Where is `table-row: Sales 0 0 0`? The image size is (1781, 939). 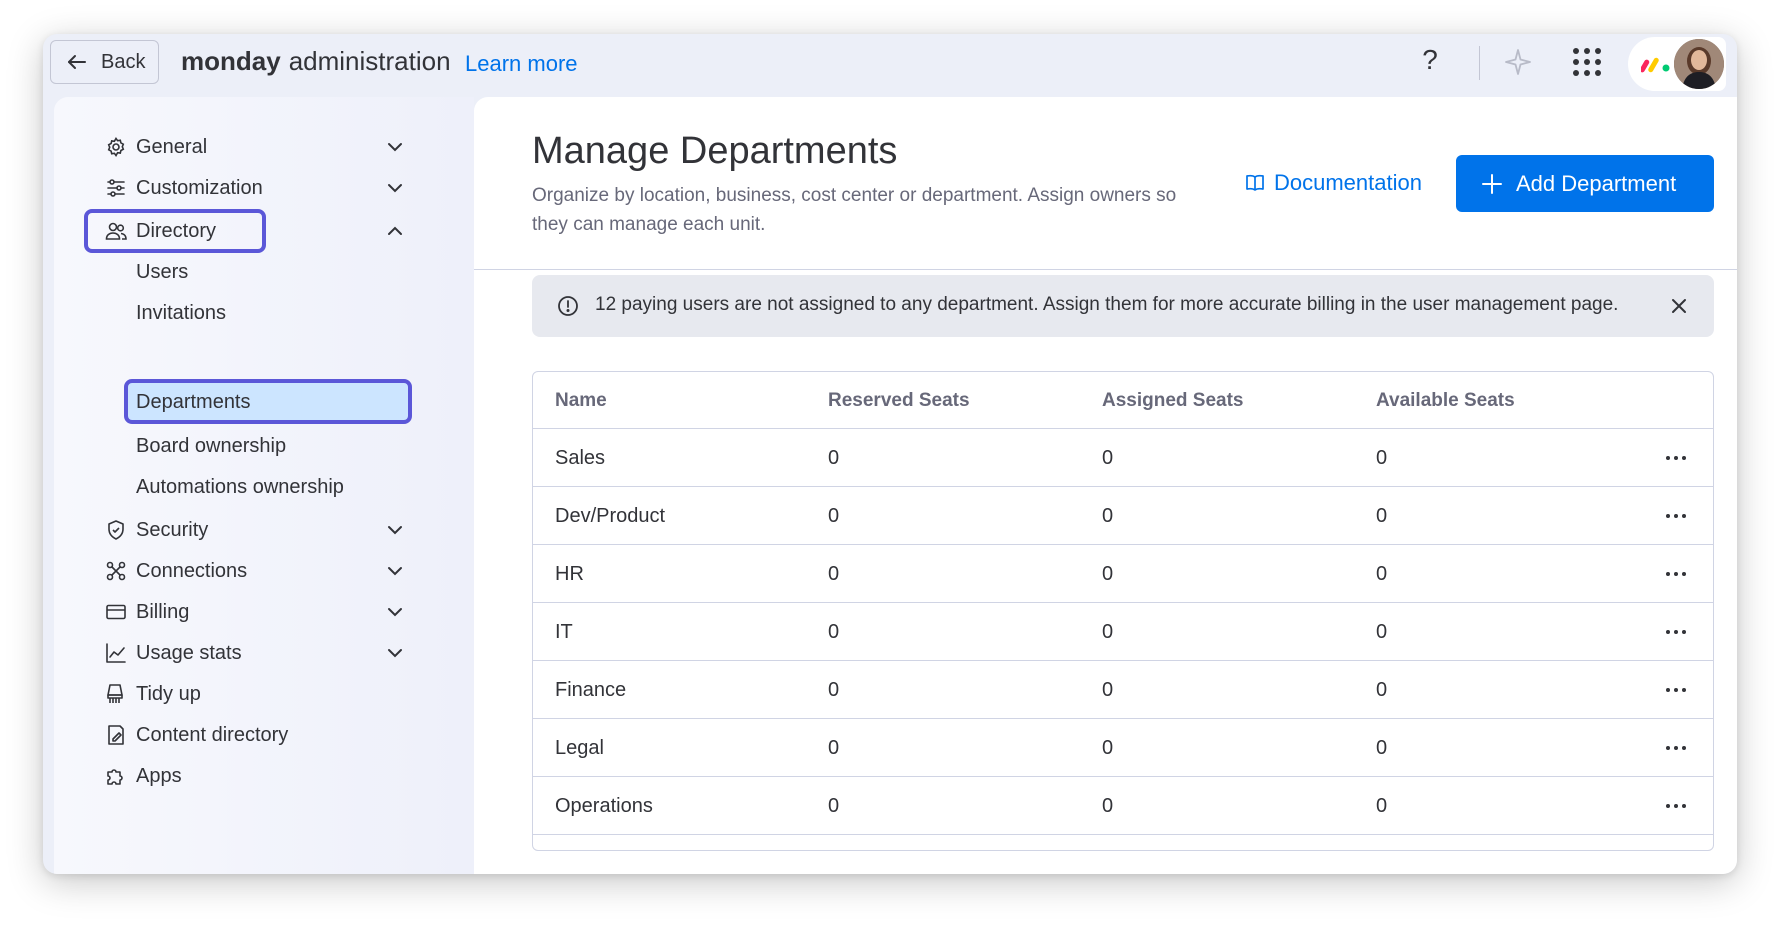
table-row: Sales 0 0 0 is located at coordinates (1123, 458).